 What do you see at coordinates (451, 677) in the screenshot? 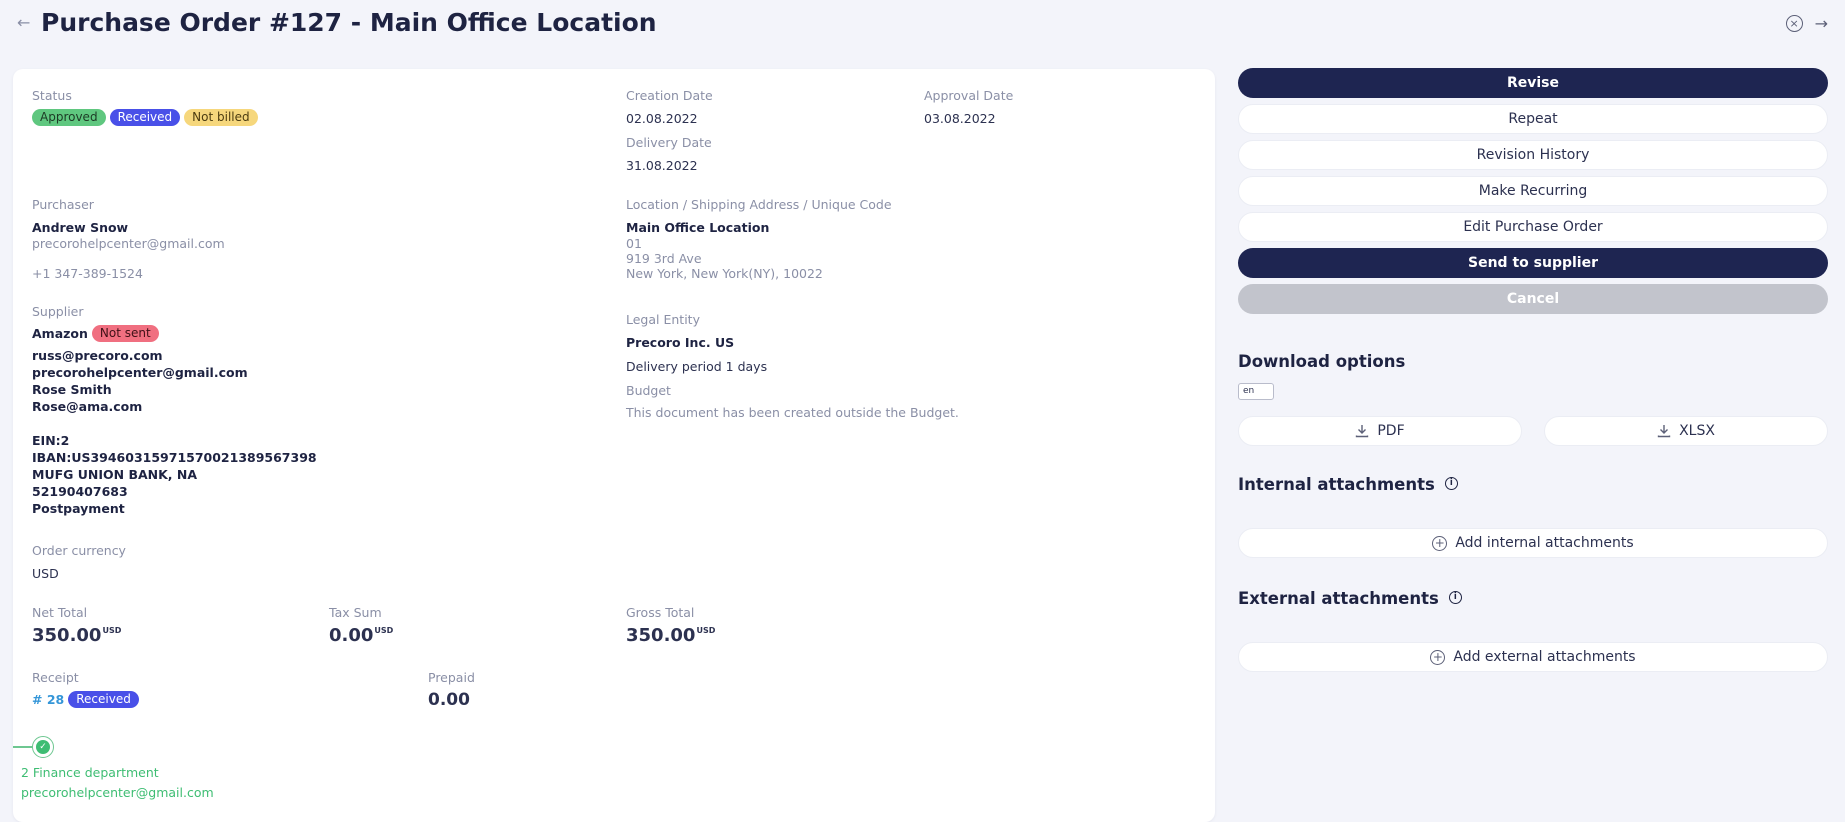
I see `prepaid-label: Prepaid` at bounding box center [451, 677].